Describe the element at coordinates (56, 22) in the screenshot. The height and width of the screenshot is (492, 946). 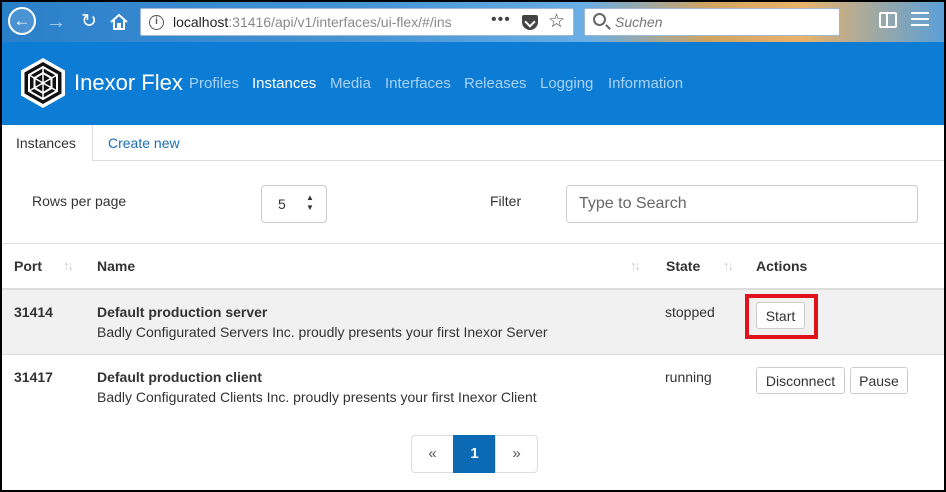
I see `forward-arrow-icon: →` at that location.